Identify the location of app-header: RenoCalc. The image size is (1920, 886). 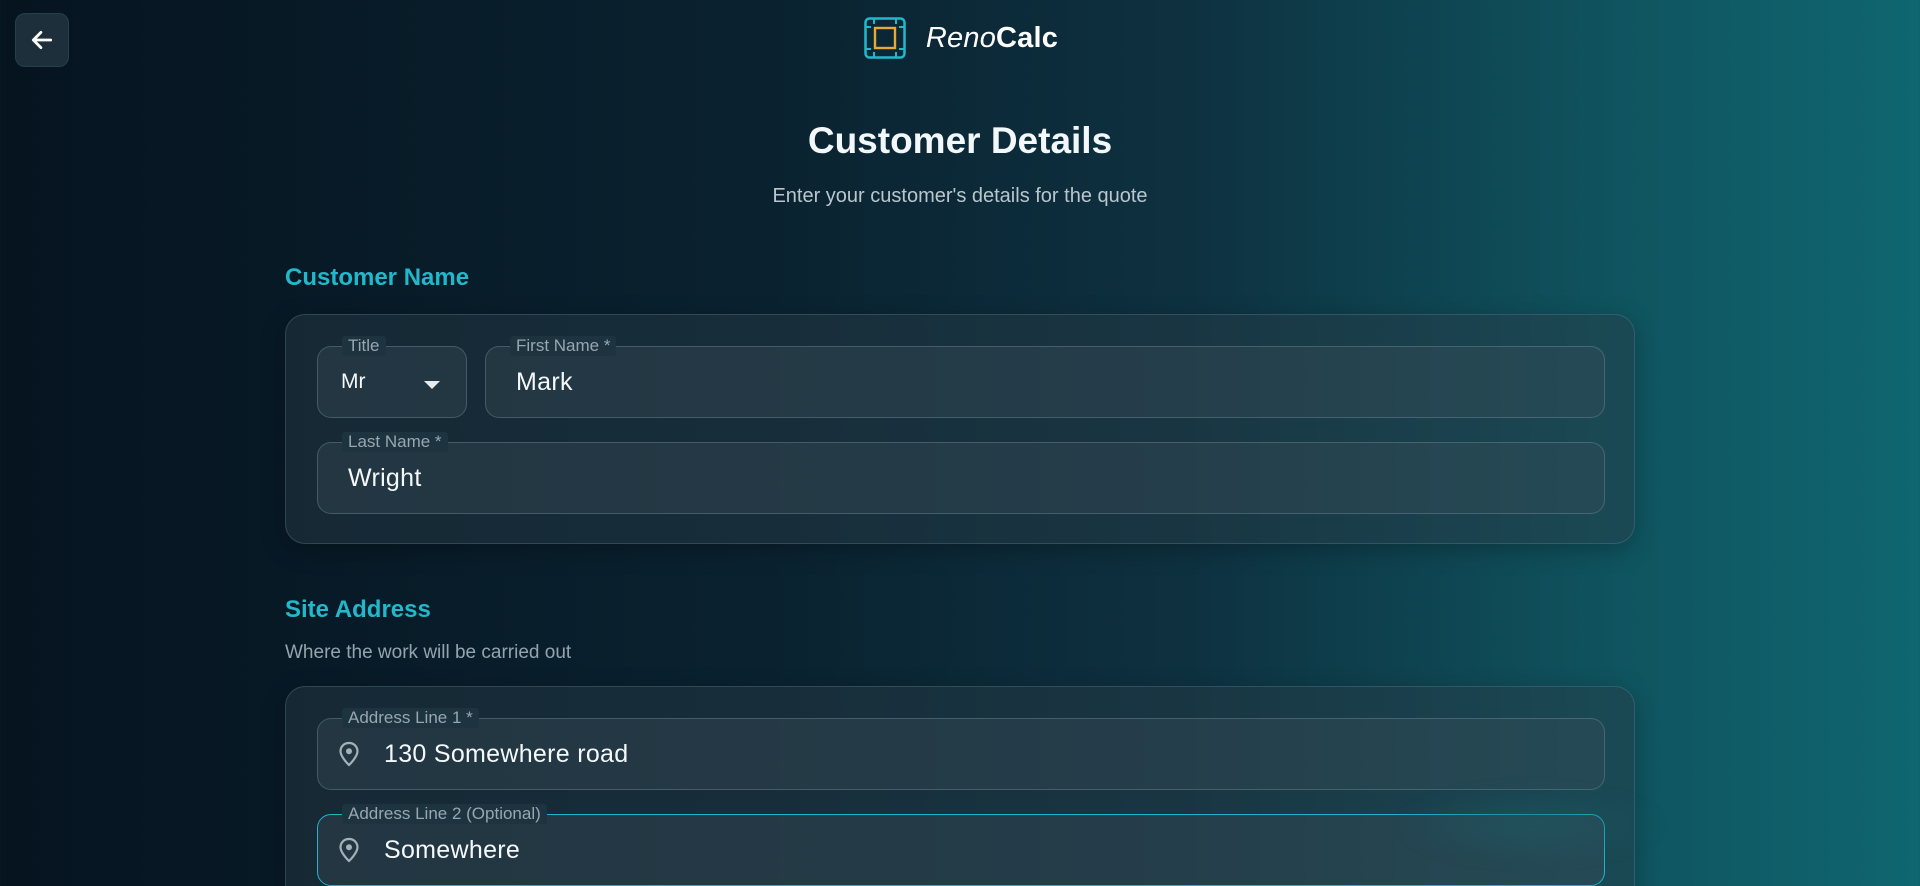
(960, 38).